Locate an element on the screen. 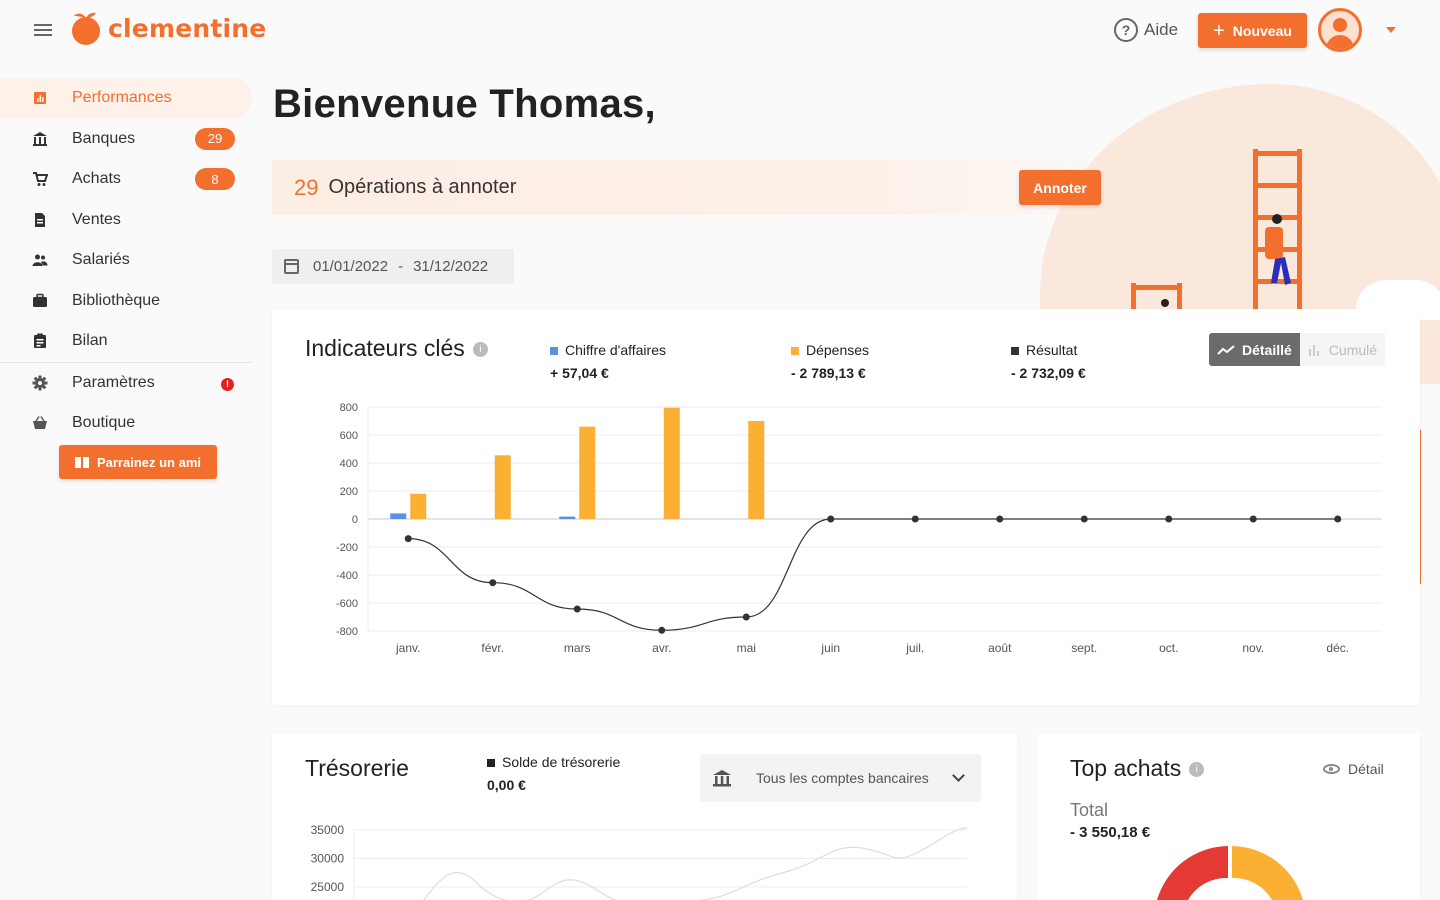 This screenshot has height=900, width=1440. y-tick-label: -800 is located at coordinates (347, 632).